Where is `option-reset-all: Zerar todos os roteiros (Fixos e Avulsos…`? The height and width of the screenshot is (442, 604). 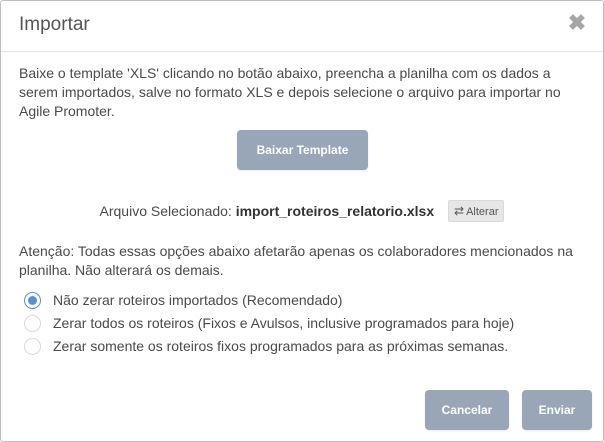 option-reset-all: Zerar todos os roteiros (Fixos e Avulsos… is located at coordinates (269, 323).